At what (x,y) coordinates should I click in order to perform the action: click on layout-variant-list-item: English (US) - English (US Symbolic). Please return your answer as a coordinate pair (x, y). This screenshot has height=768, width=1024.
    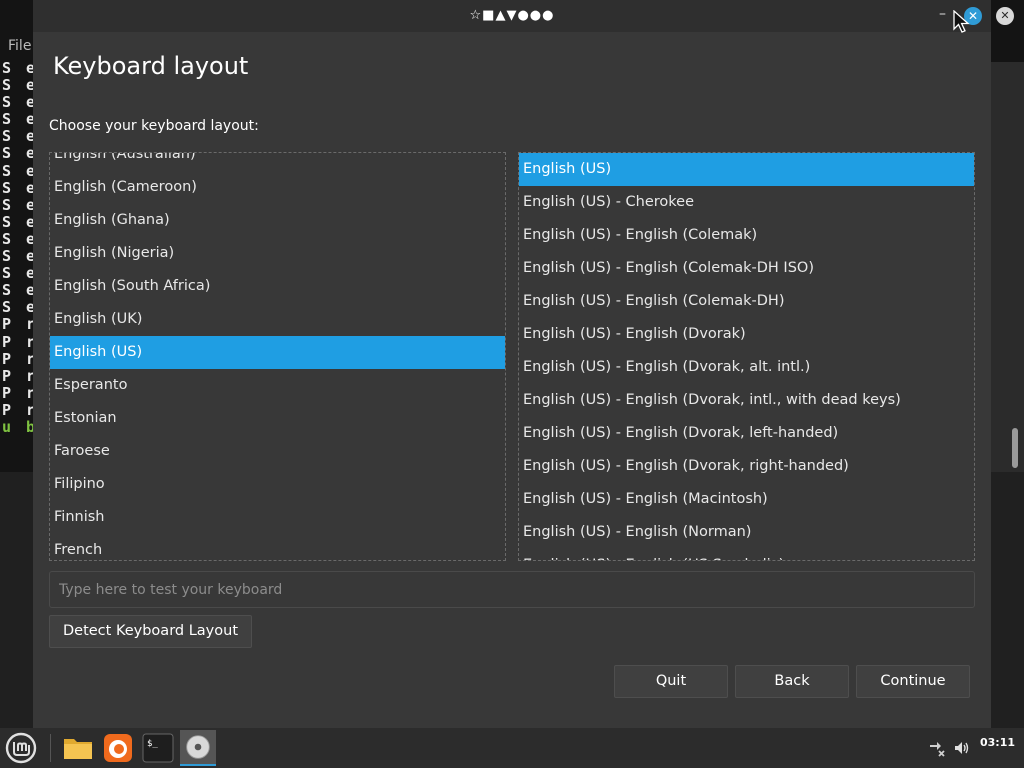
    Looking at the image, I should click on (746, 554).